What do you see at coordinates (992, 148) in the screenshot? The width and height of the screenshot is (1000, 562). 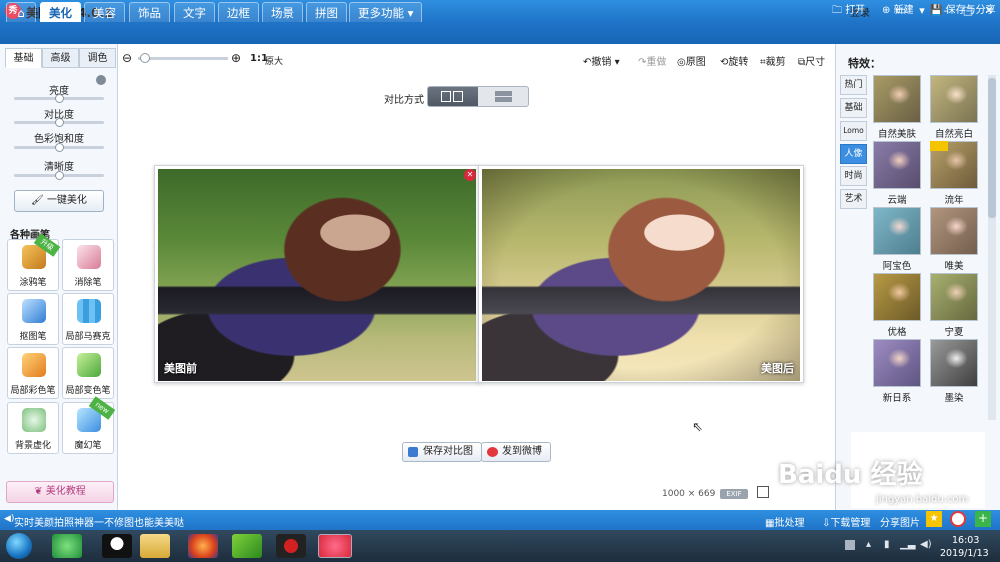 I see `effects-scrollbar-thumb` at bounding box center [992, 148].